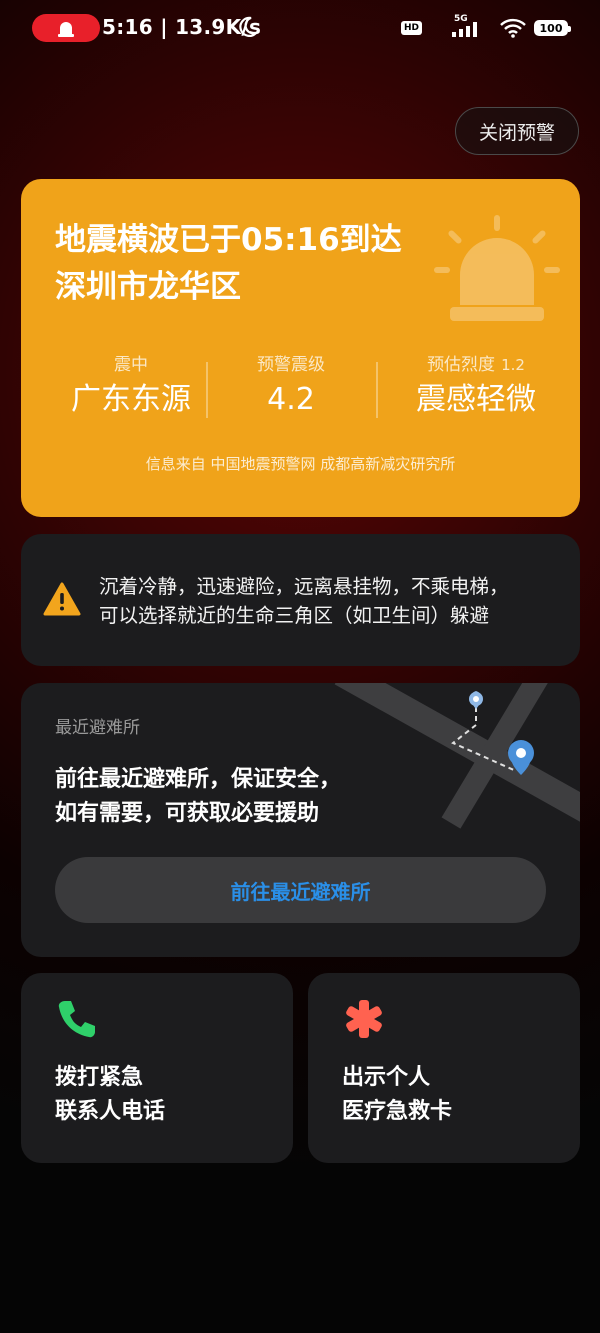  I want to click on call-line-2: 联系人电话, so click(110, 1111).